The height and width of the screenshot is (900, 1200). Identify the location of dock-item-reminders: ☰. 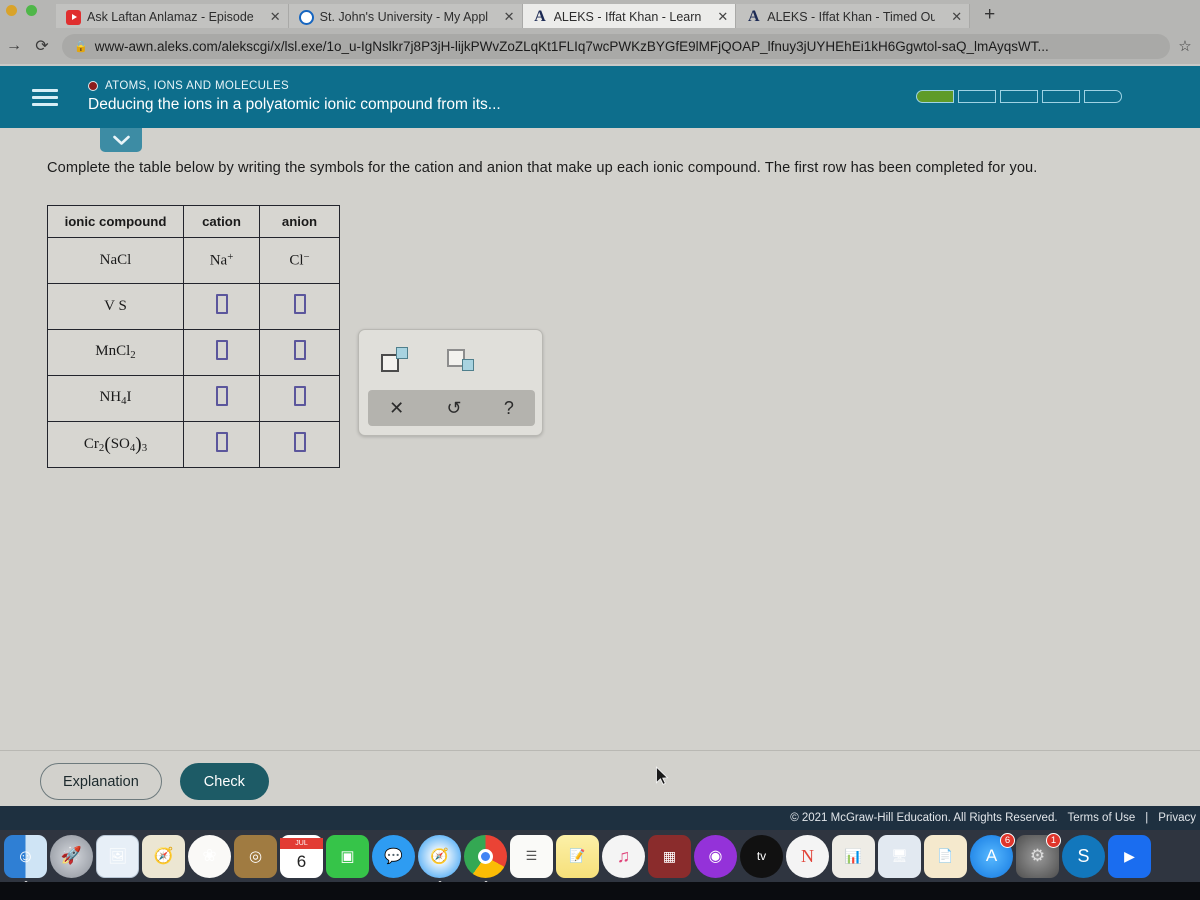
(531, 856).